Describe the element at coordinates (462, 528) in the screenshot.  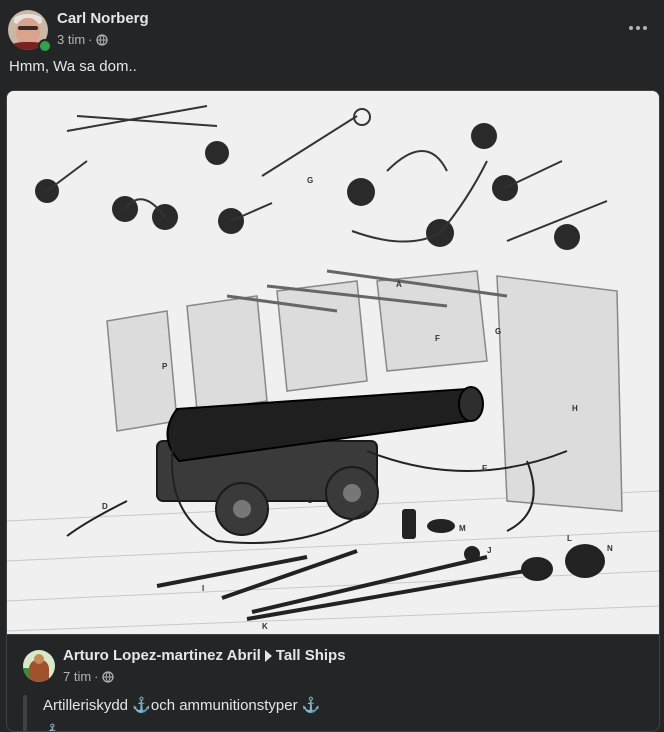
I see `svg-text: M` at that location.